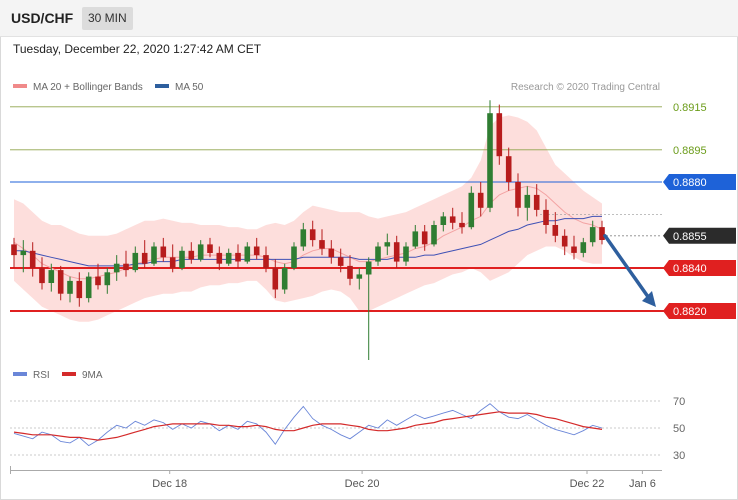  I want to click on ma20-legend-swatch, so click(20, 86).